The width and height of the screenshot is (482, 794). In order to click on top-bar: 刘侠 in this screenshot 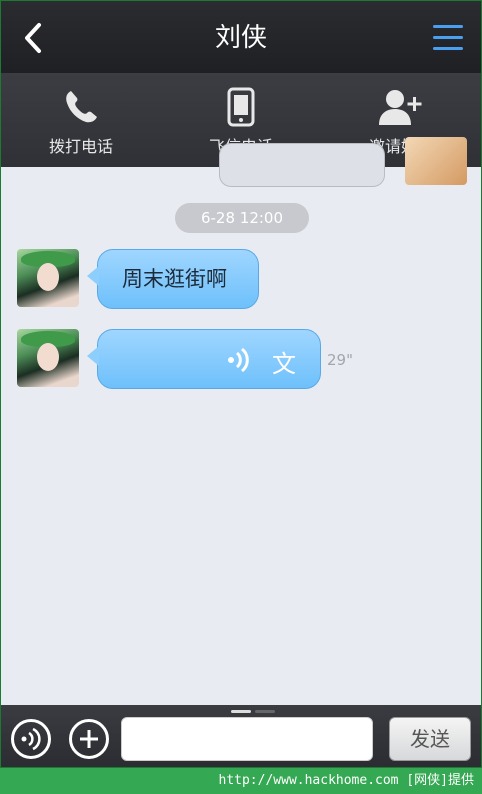, I will do `click(241, 37)`.